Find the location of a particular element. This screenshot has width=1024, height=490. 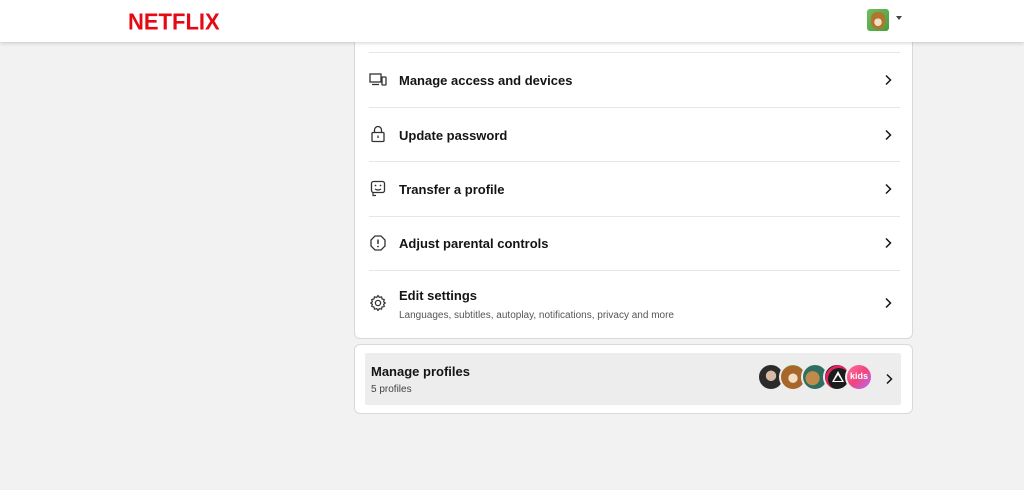

profiles-count: 5 profiles is located at coordinates (391, 389).